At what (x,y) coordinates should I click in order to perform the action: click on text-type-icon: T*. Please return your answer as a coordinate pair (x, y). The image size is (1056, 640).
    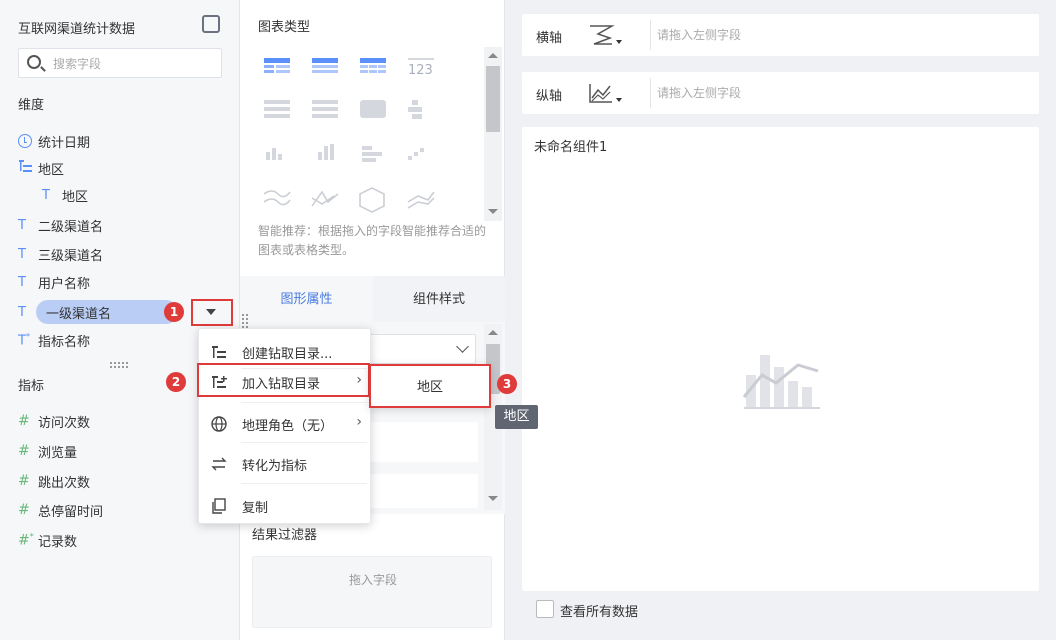
    Looking at the image, I should click on (24, 340).